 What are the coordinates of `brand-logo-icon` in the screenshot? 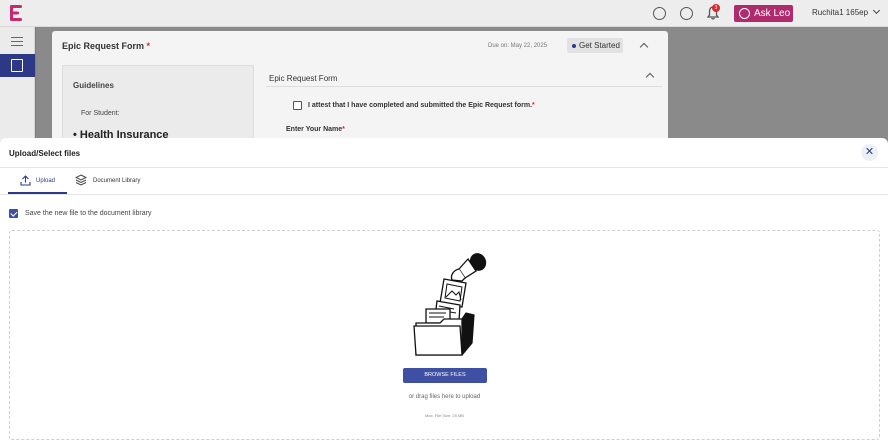 It's located at (16, 13).